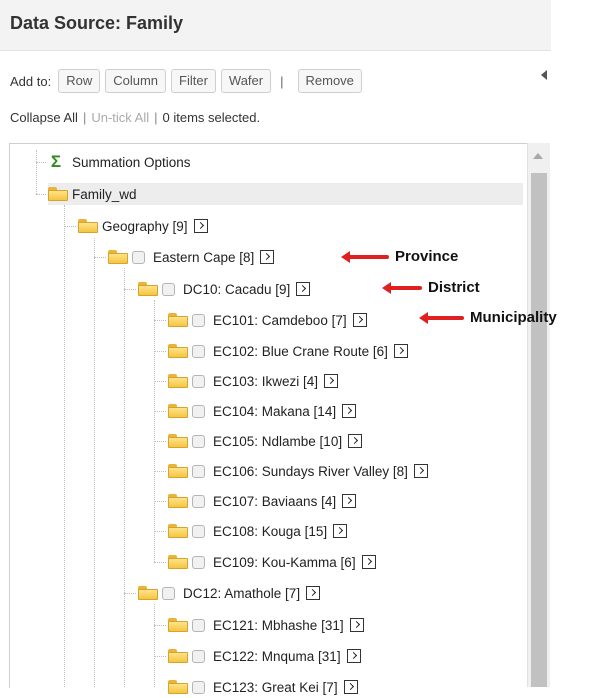  Describe the element at coordinates (538, 156) in the screenshot. I see `scroll-up-icon` at that location.